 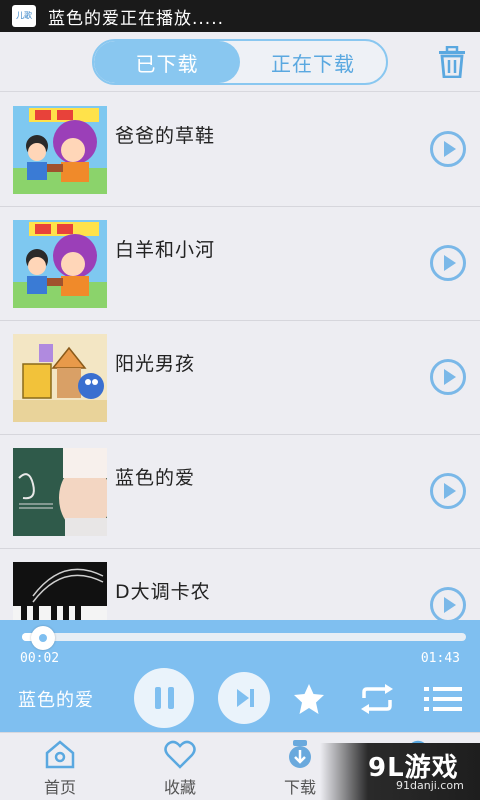 I want to click on download-segment-control: 已下载 正在下载, so click(x=240, y=62).